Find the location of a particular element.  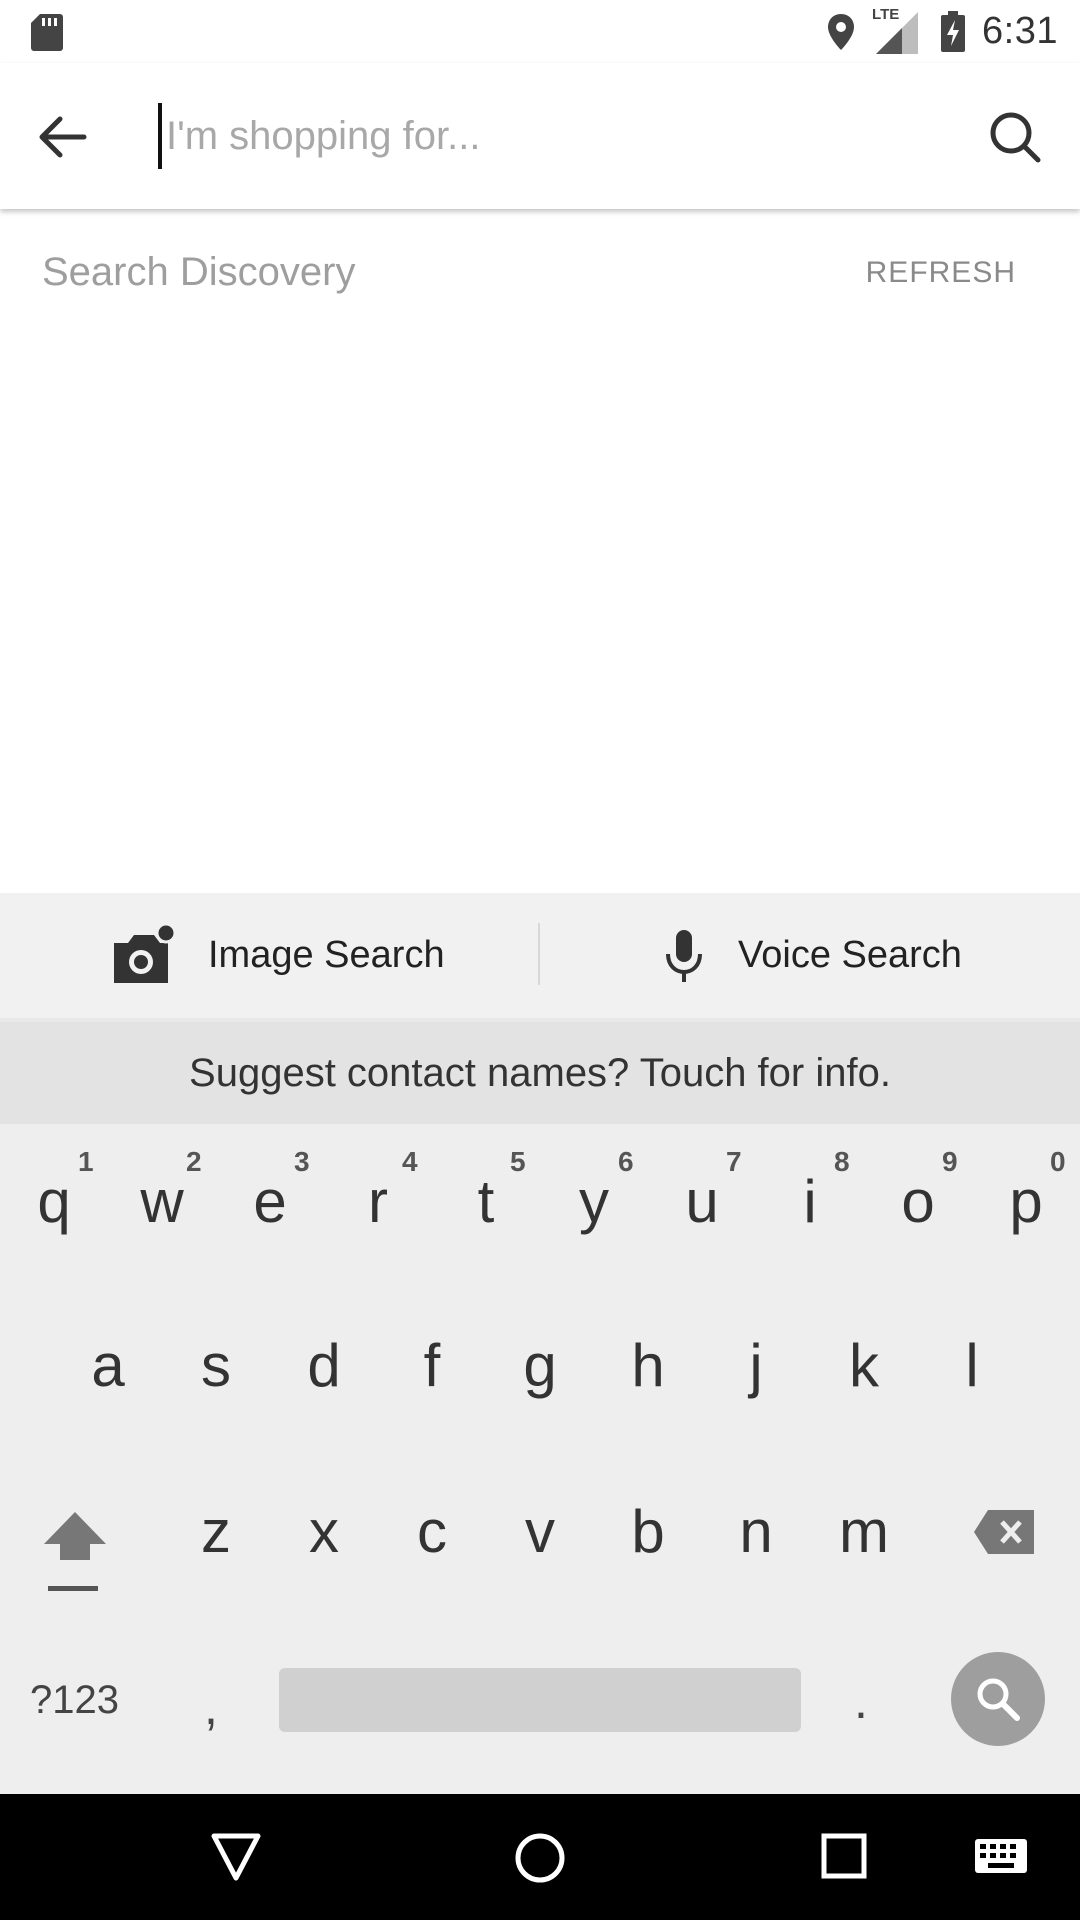

clock: 6:31 is located at coordinates (1020, 31).